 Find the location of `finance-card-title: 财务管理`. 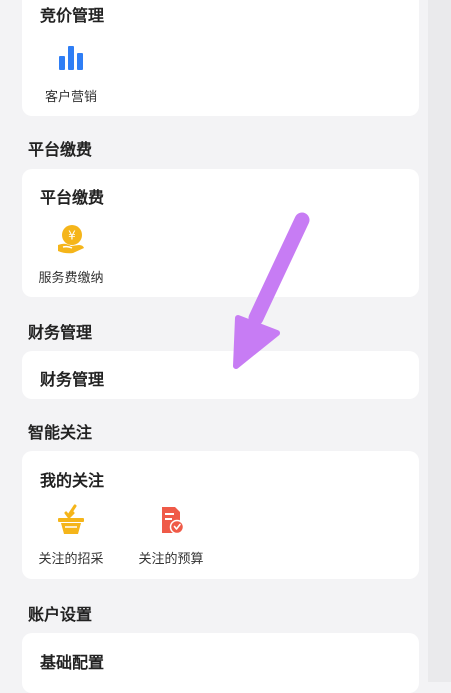

finance-card-title: 财务管理 is located at coordinates (72, 379).